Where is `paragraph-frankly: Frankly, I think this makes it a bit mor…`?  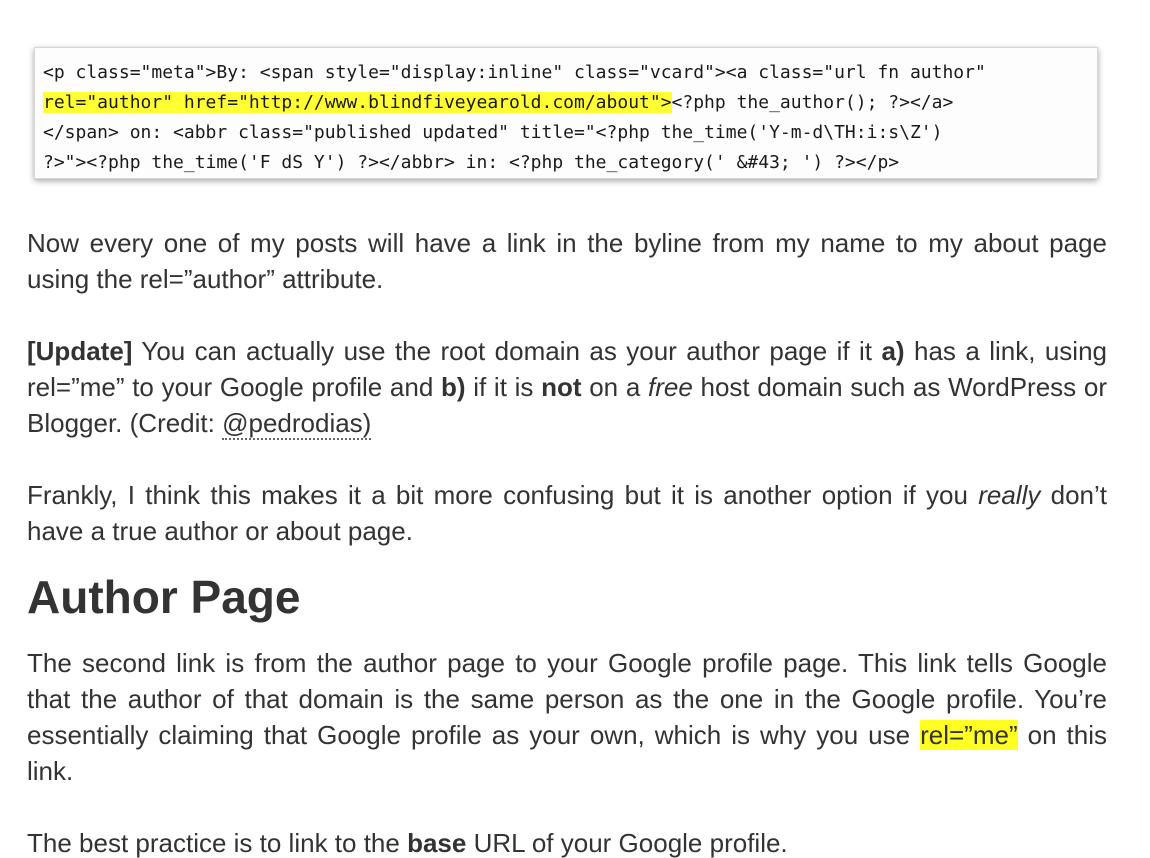 paragraph-frankly: Frankly, I think this makes it a bit mor… is located at coordinates (567, 513).